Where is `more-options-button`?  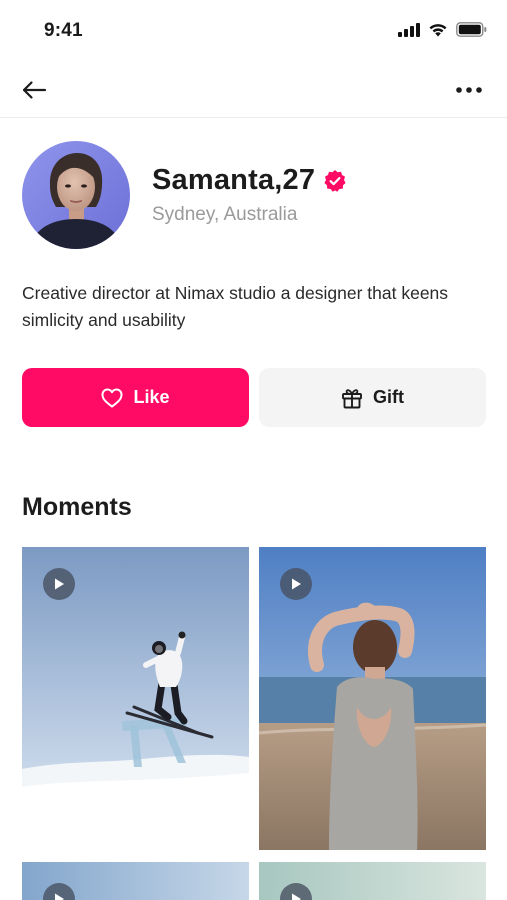
more-options-button is located at coordinates (469, 90).